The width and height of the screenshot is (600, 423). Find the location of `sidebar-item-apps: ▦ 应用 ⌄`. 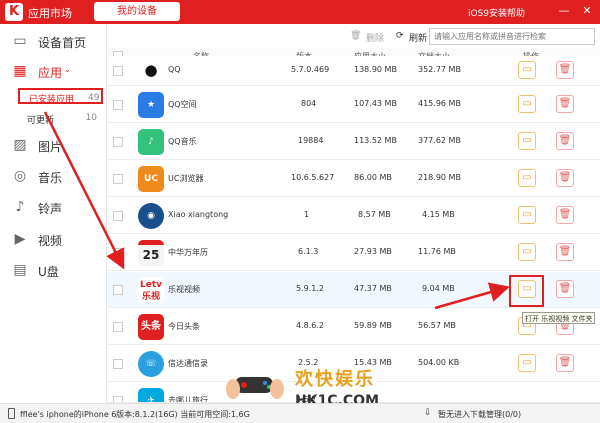

sidebar-item-apps: ▦ 应用 ⌄ is located at coordinates (53, 71).